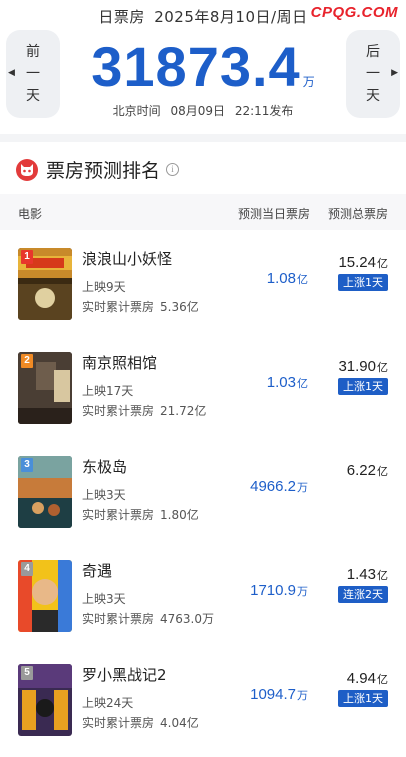 Image resolution: width=406 pixels, height=757 pixels. Describe the element at coordinates (45, 284) in the screenshot. I see `poster-image: 1` at that location.